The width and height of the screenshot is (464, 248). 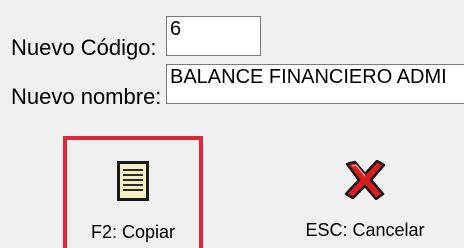 What do you see at coordinates (86, 96) in the screenshot?
I see `name-label: Nuevo nombre:` at bounding box center [86, 96].